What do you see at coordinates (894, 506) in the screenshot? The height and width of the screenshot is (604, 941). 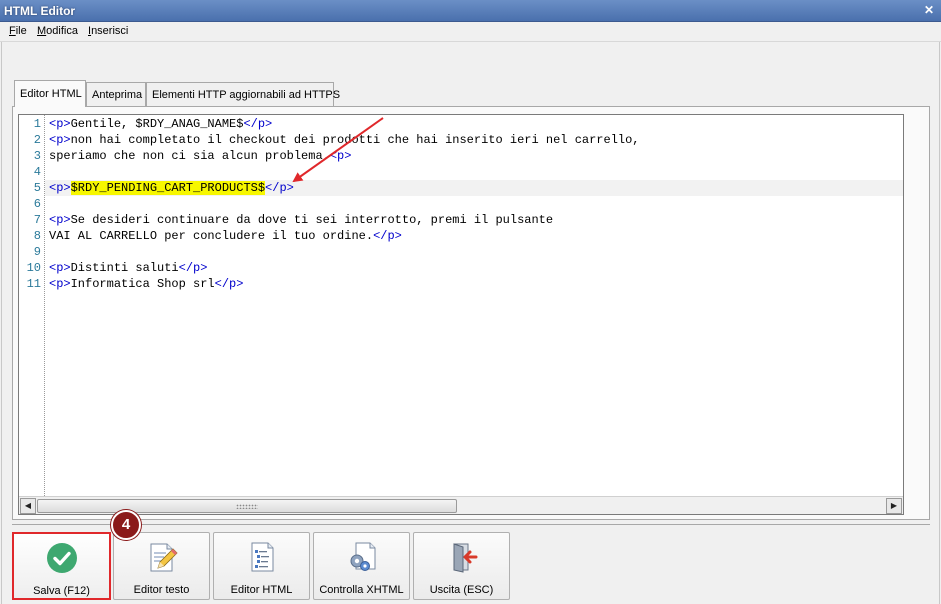 I see `scroll-right-button: ▶` at bounding box center [894, 506].